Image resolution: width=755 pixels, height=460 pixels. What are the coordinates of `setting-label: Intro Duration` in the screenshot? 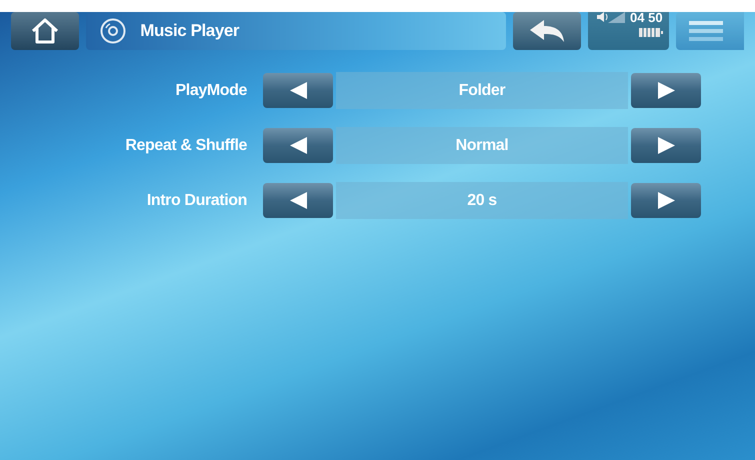 It's located at (196, 200).